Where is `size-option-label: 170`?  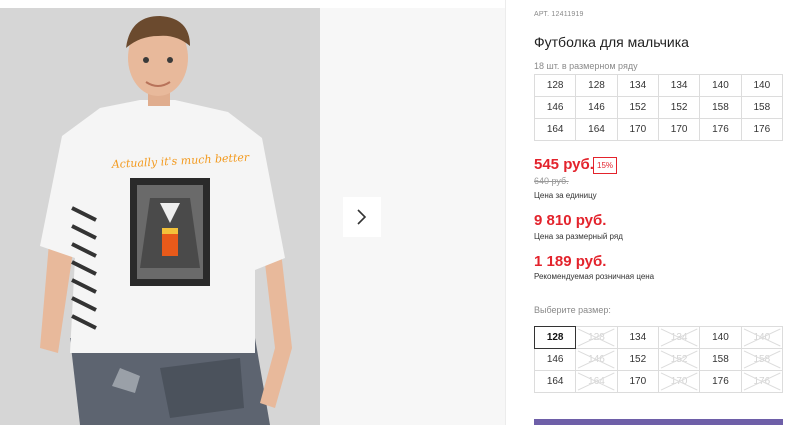 size-option-label: 170 is located at coordinates (638, 381).